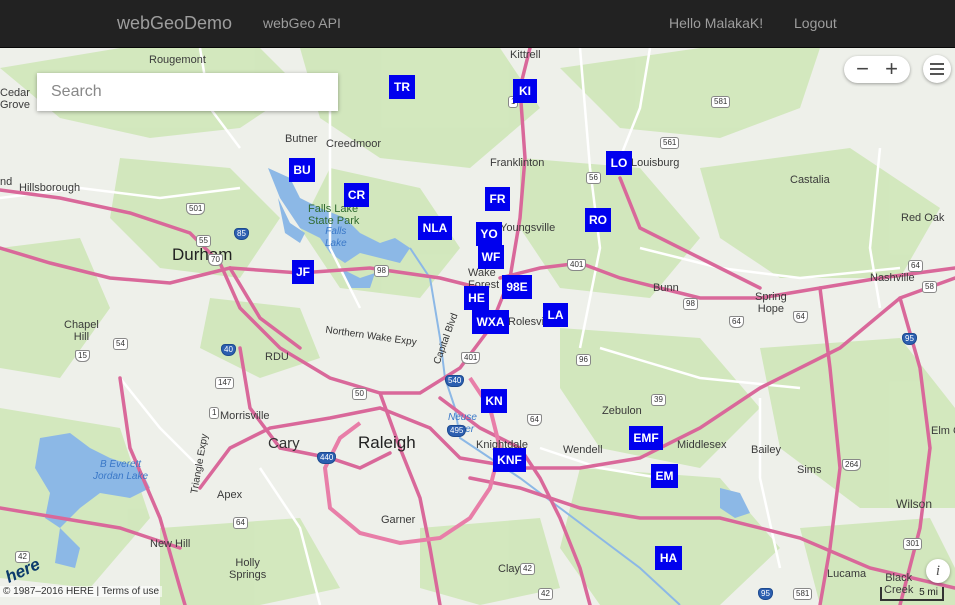 This screenshot has width=955, height=605. What do you see at coordinates (943, 431) in the screenshot?
I see `place-label: Elm C` at bounding box center [943, 431].